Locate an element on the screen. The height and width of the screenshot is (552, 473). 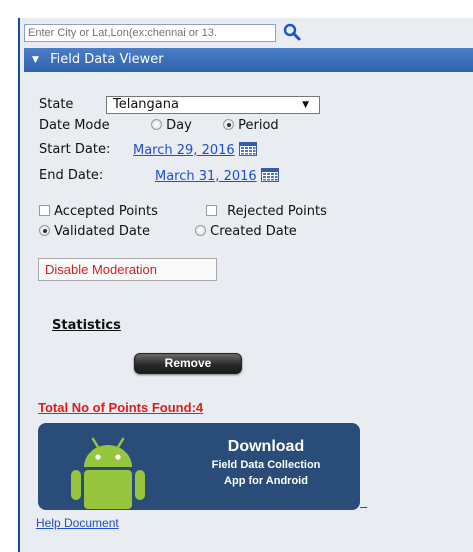
date-mode-day-option: Day is located at coordinates (171, 125).